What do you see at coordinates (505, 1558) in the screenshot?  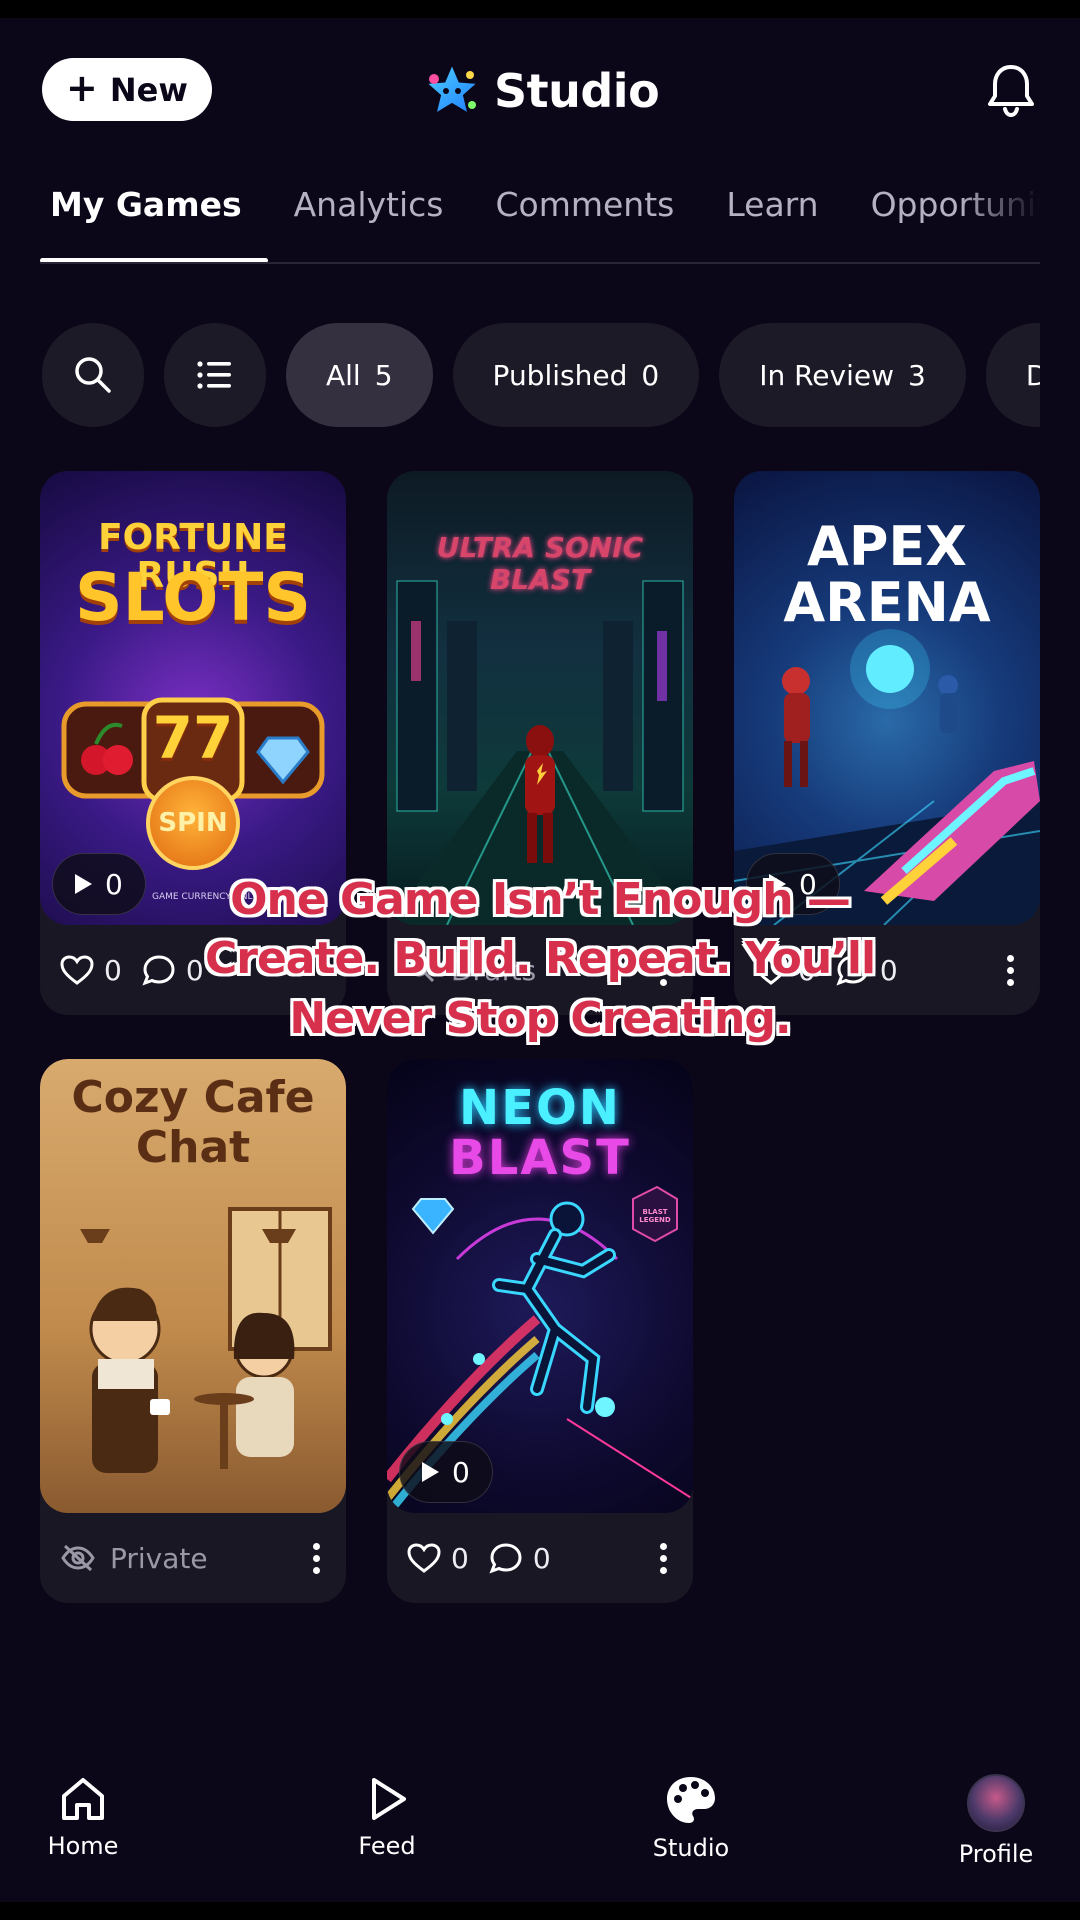 I see `comment-icon` at bounding box center [505, 1558].